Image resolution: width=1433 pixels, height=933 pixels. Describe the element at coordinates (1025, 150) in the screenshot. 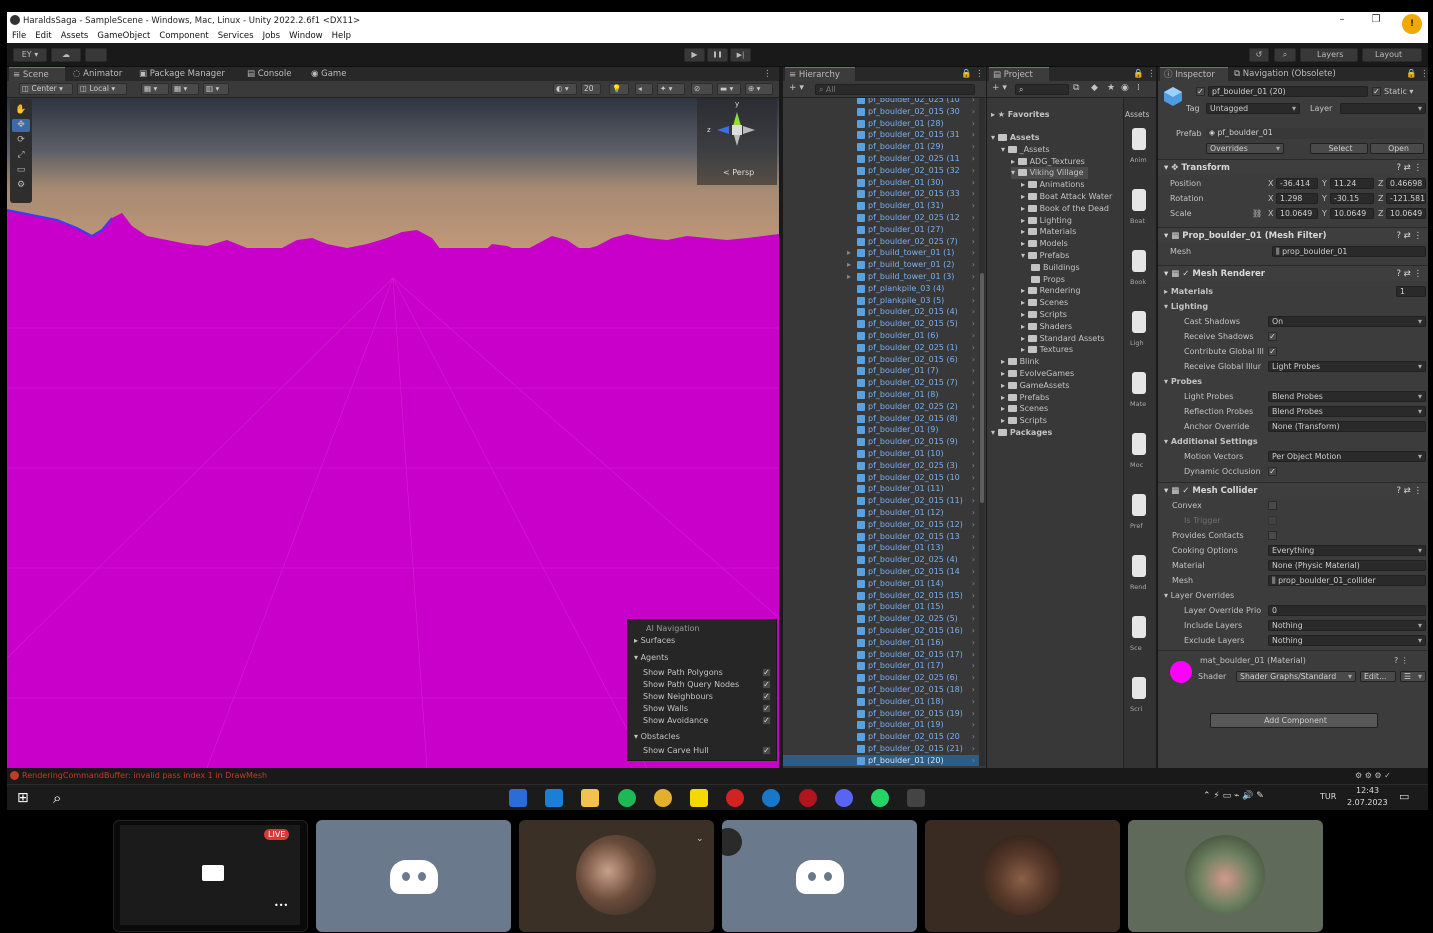

I see `project-tree-item: ▾ _Assets` at that location.